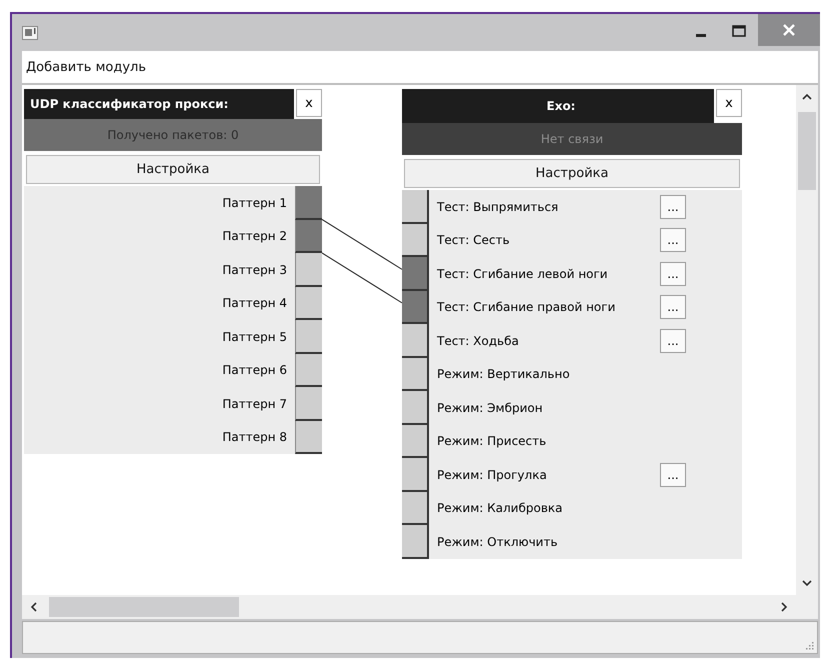 This screenshot has width=826, height=664. Describe the element at coordinates (254, 203) in the screenshot. I see `port-label: Паттерн 1` at that location.